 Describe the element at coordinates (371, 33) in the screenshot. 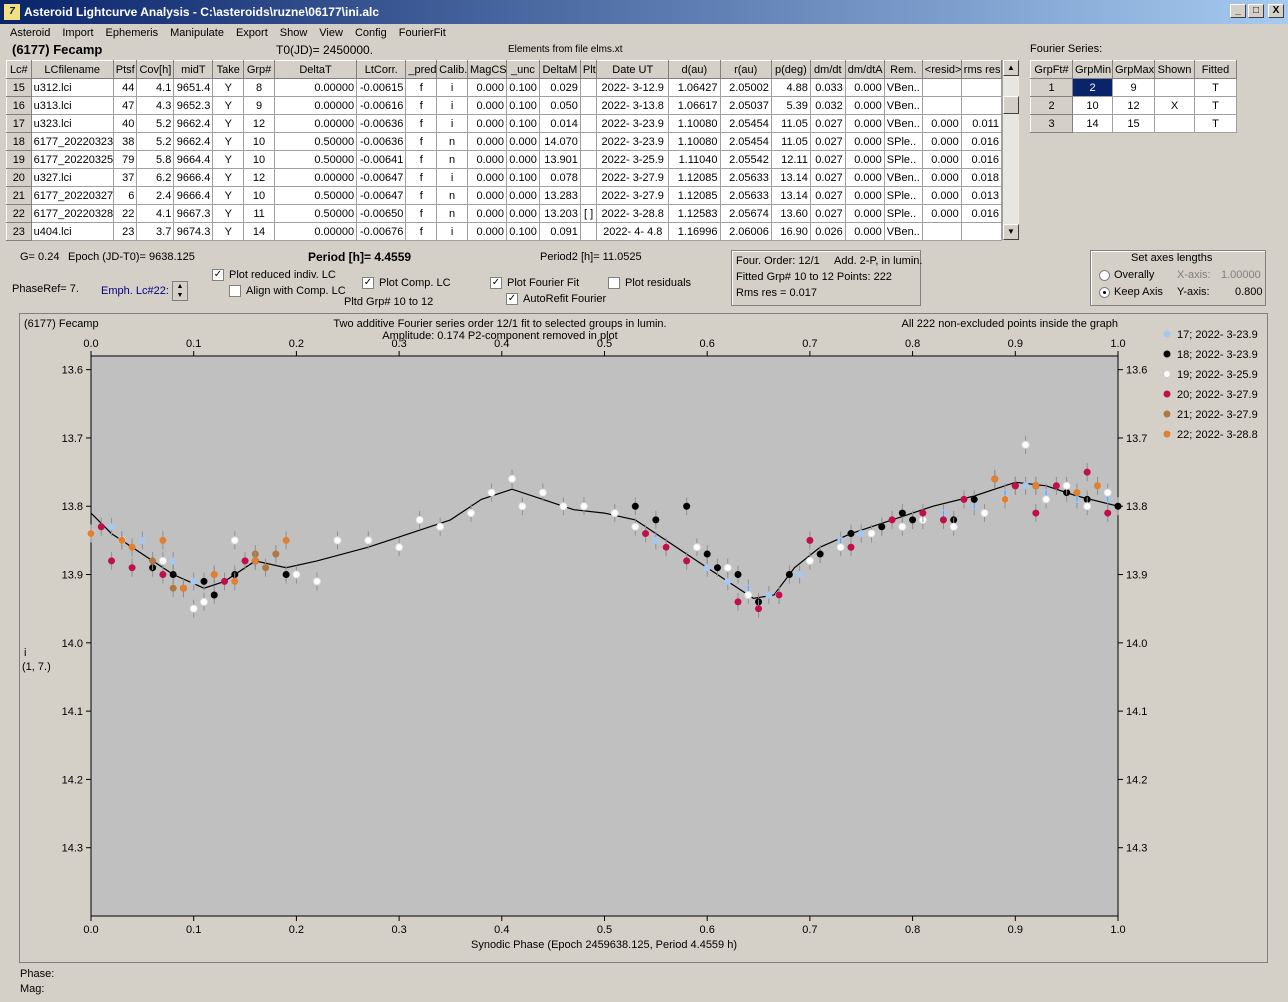

I see `menu-config: Config` at that location.